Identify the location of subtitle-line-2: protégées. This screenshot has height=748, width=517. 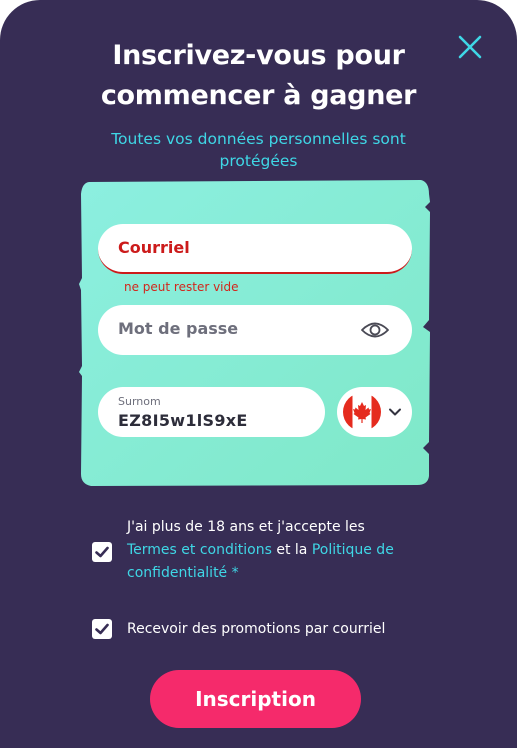
(258, 161).